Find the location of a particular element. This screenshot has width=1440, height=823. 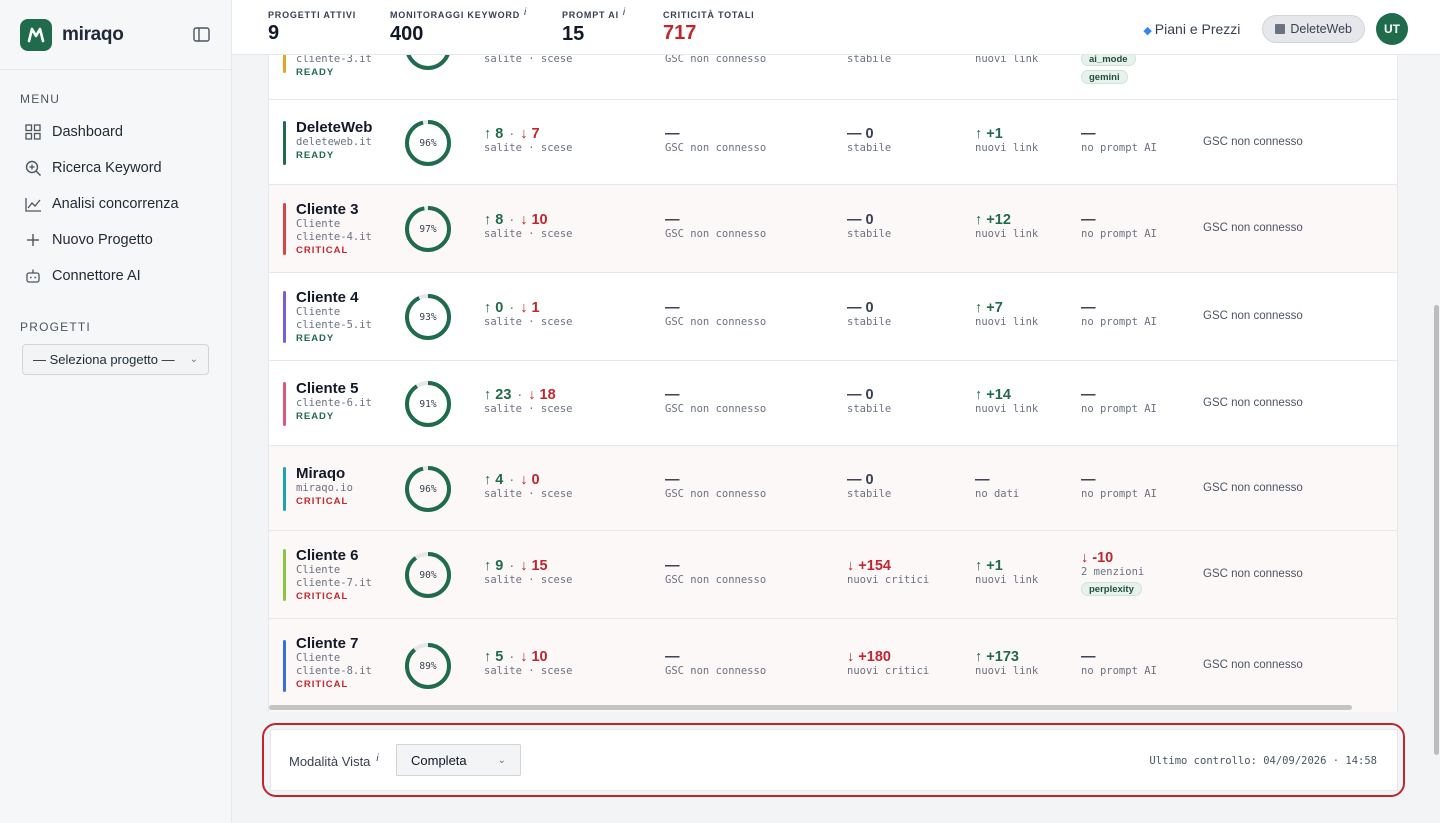

project-name: Cliente 3 is located at coordinates (334, 209).